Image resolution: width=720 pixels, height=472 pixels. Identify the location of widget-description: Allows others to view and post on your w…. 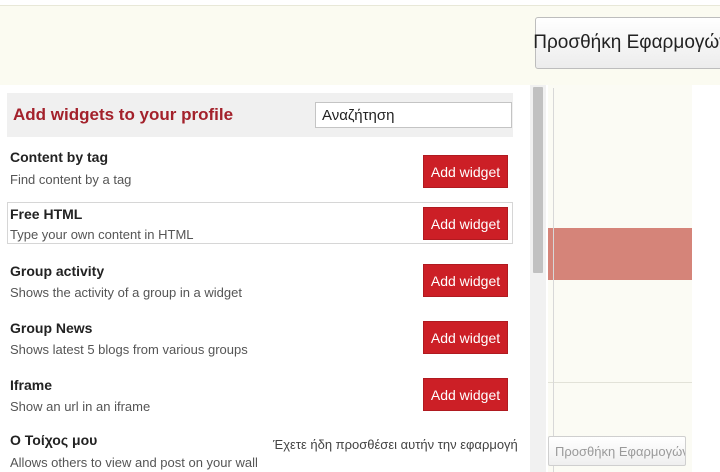
(134, 462).